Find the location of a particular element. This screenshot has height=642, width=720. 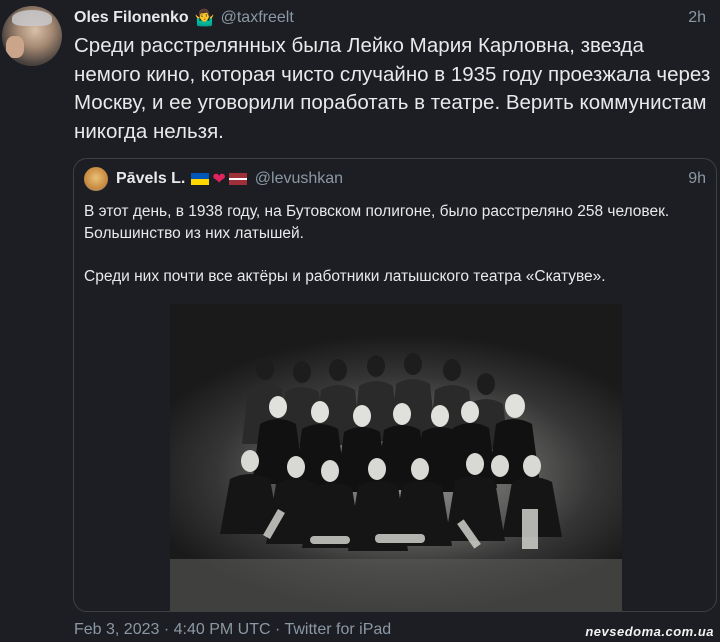

avatar-hair is located at coordinates (32, 18).